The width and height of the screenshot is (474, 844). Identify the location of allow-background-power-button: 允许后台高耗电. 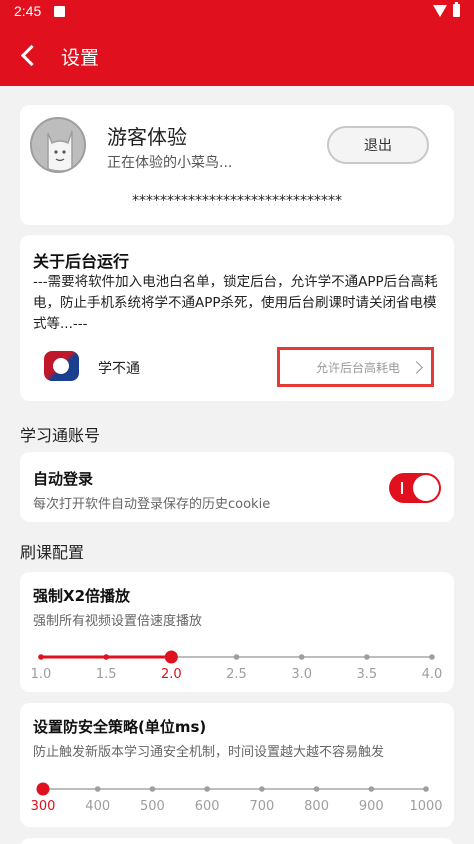
(355, 367).